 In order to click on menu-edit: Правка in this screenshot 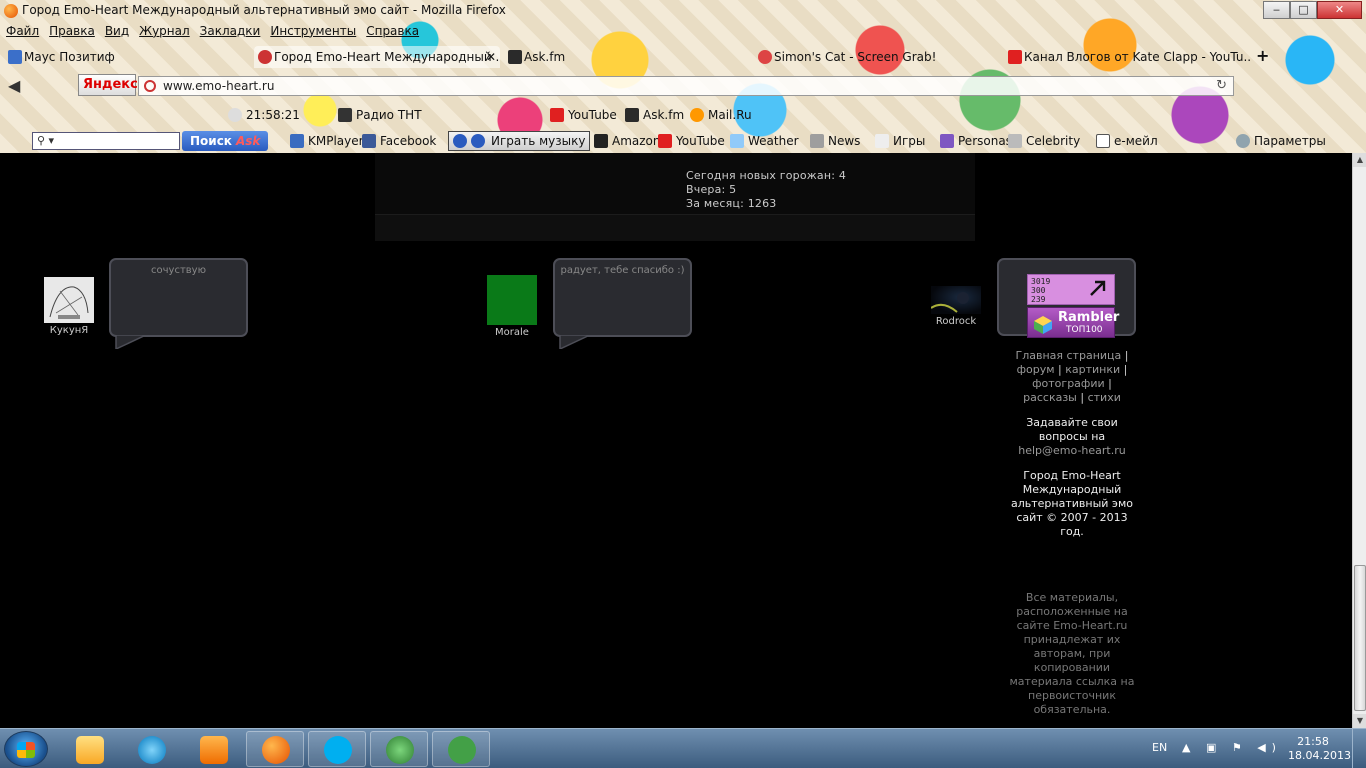, I will do `click(72, 32)`.